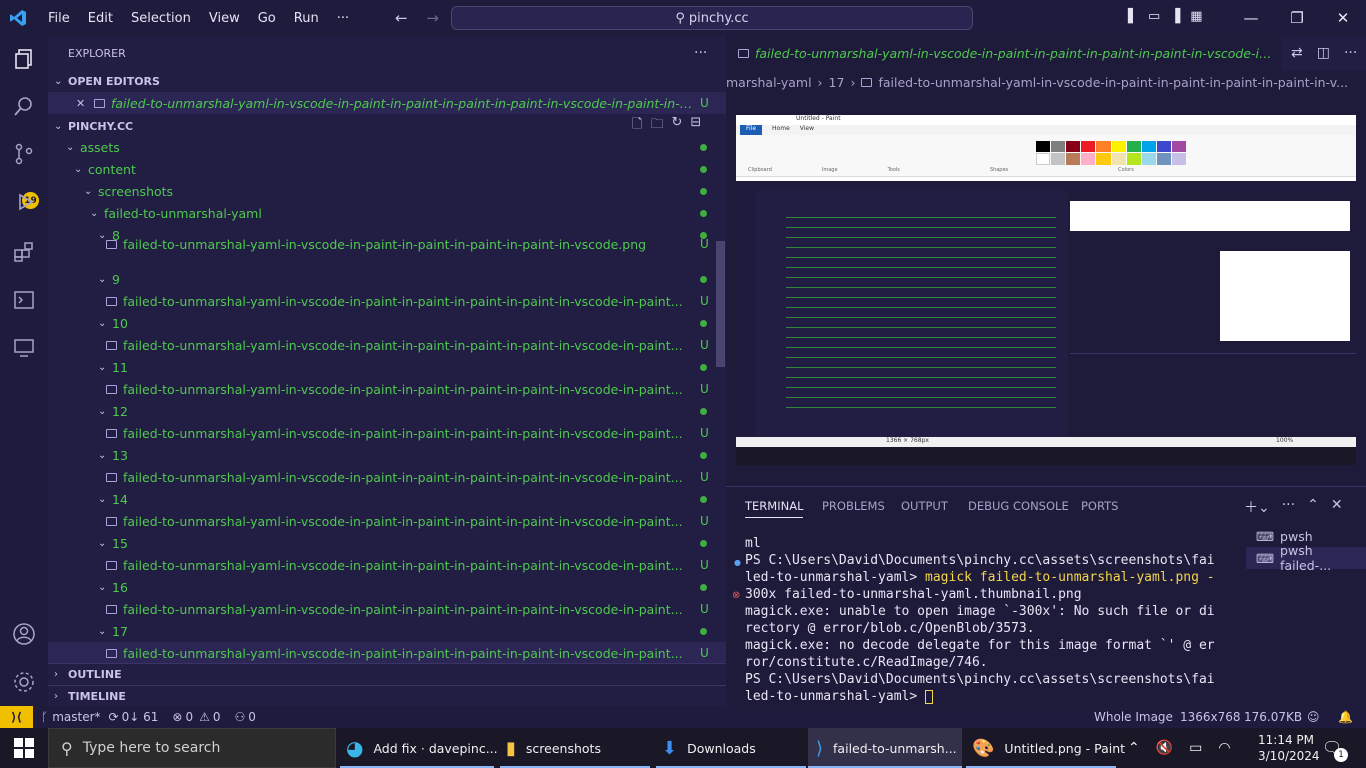  Describe the element at coordinates (1251, 18) in the screenshot. I see `minimize-button: —` at that location.